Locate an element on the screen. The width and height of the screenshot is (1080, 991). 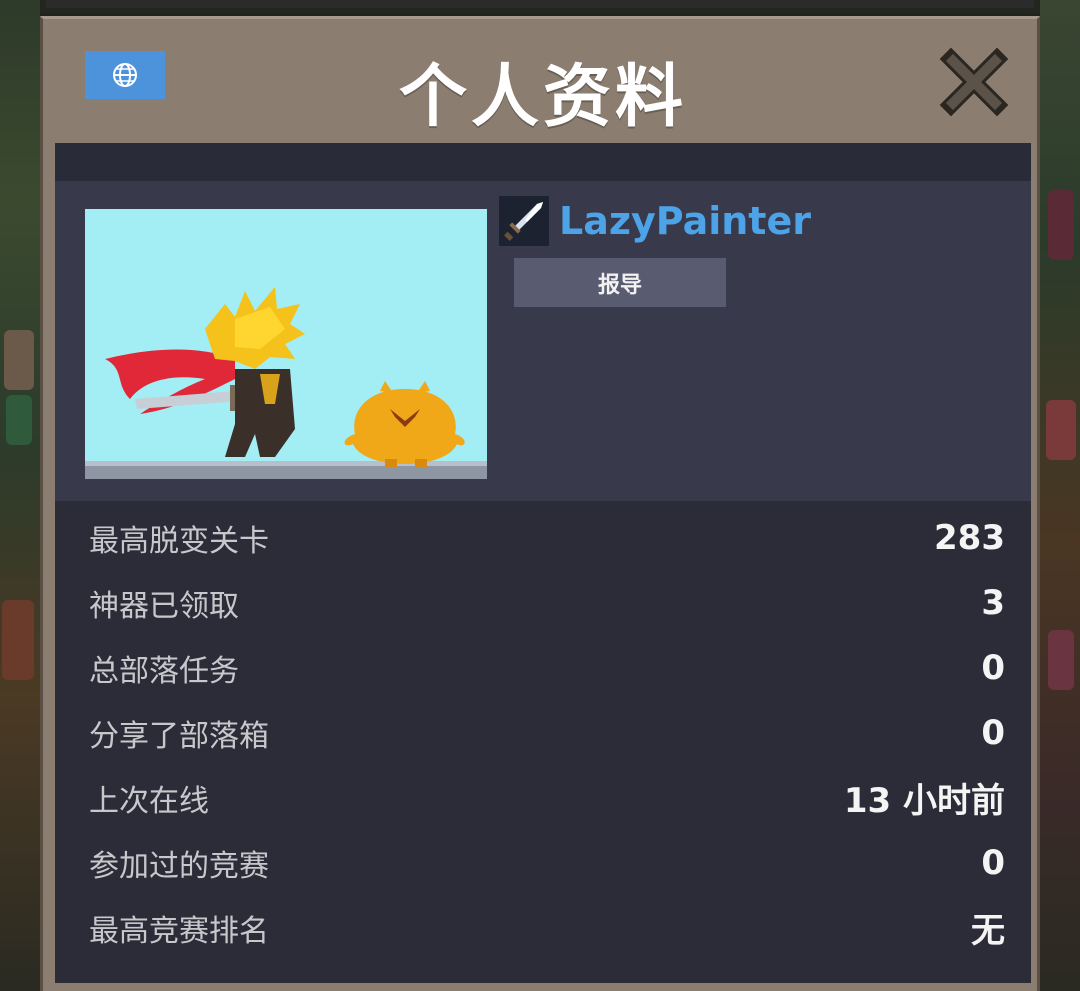
stat-row-highest-stage: 最高脱变关卡 283 is located at coordinates (543, 537).